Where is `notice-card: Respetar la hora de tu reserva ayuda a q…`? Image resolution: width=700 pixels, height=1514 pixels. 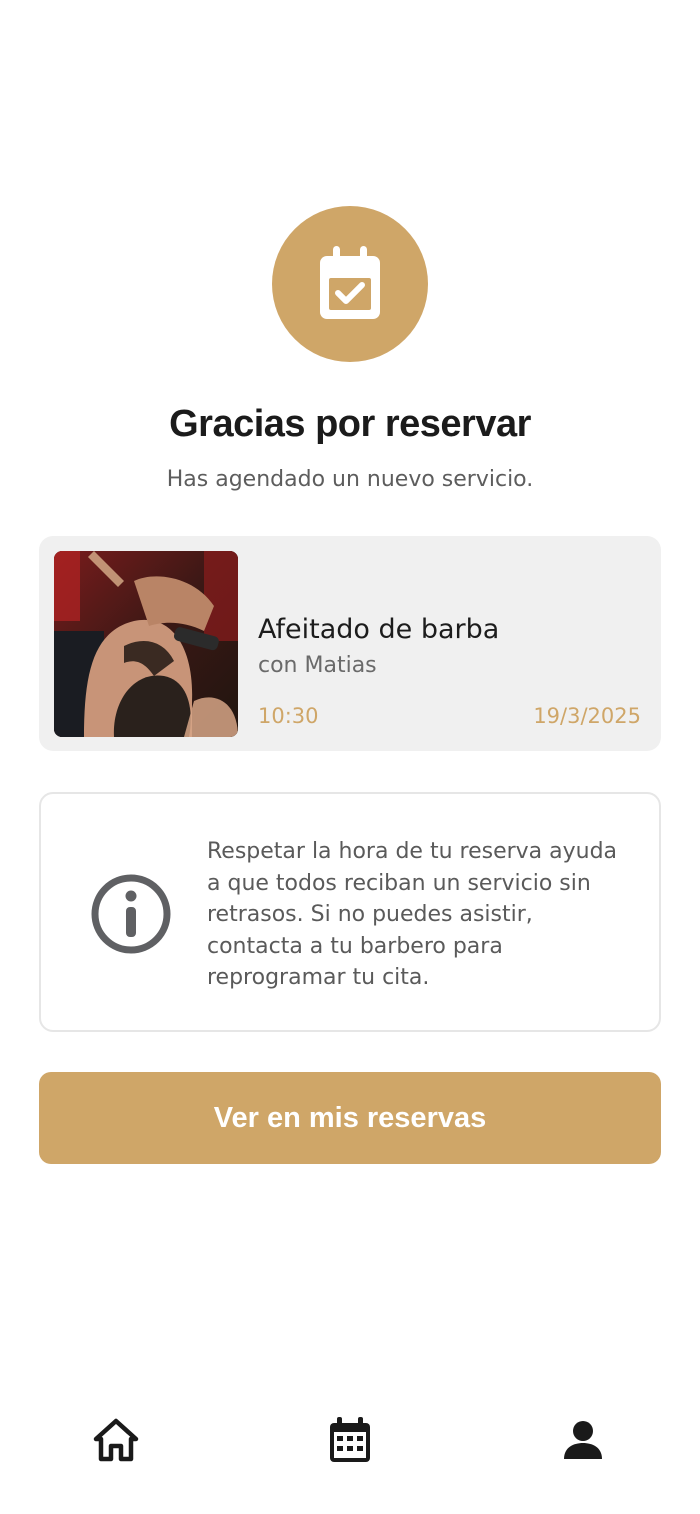
notice-card: Respetar la hora de tu reserva ayuda a q… is located at coordinates (350, 912).